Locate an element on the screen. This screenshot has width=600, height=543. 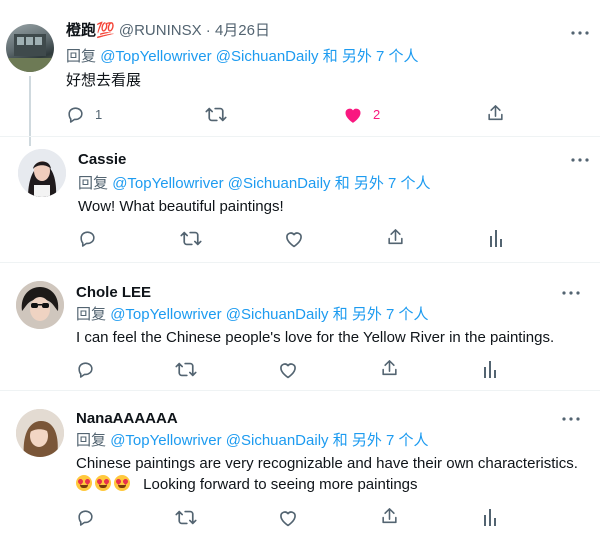
display-name: Cassie is located at coordinates (102, 159).